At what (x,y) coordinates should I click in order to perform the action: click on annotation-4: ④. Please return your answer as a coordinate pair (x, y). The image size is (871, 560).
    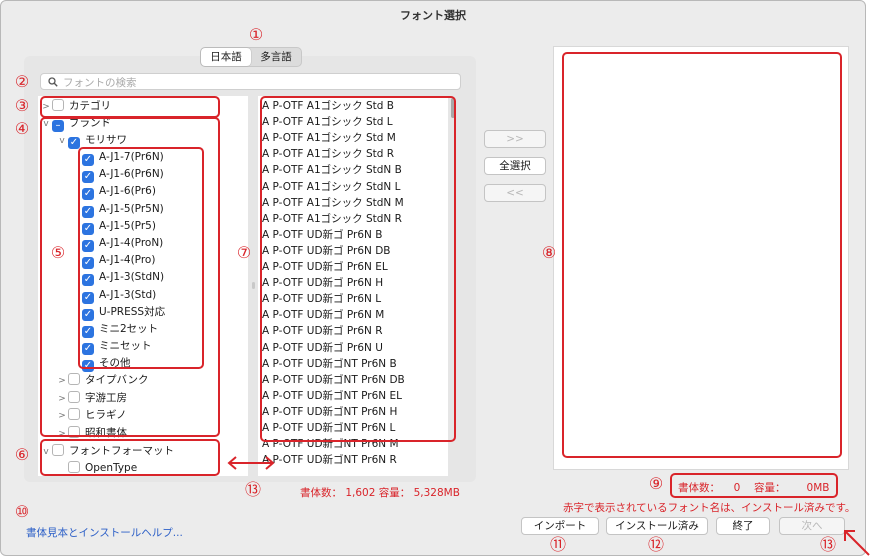
    Looking at the image, I should click on (22, 128).